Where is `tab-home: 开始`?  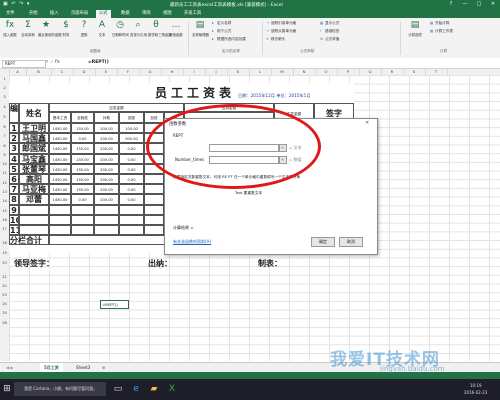
tab-home: 开始 is located at coordinates (33, 14).